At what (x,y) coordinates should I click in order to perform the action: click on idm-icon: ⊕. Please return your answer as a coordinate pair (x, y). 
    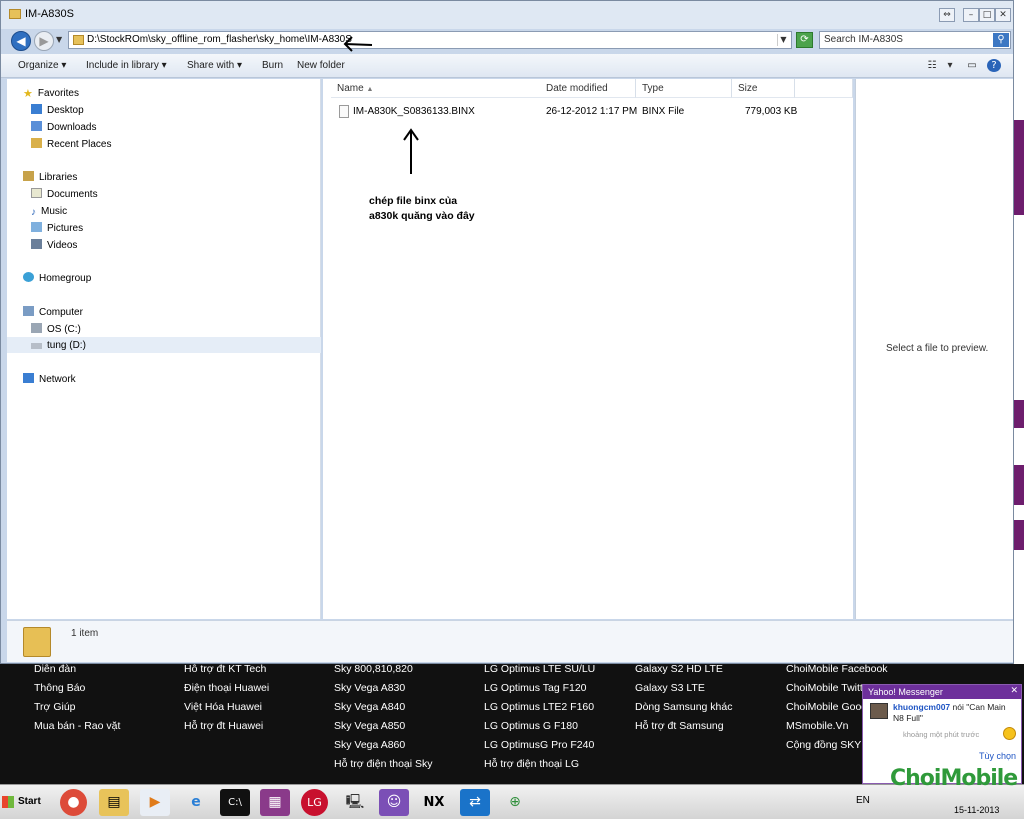
    Looking at the image, I should click on (515, 802).